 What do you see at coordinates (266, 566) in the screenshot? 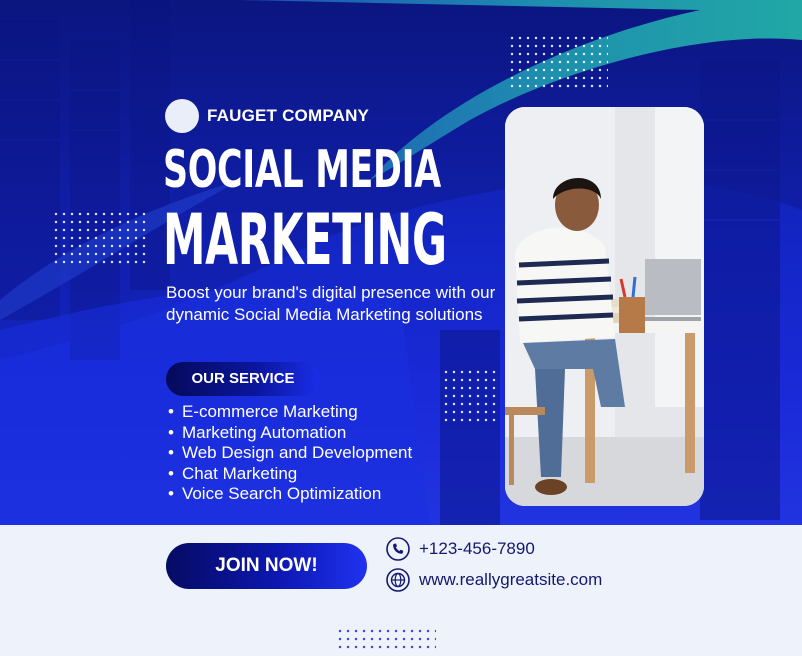
I see `join-now-button: JOIN NOW!` at bounding box center [266, 566].